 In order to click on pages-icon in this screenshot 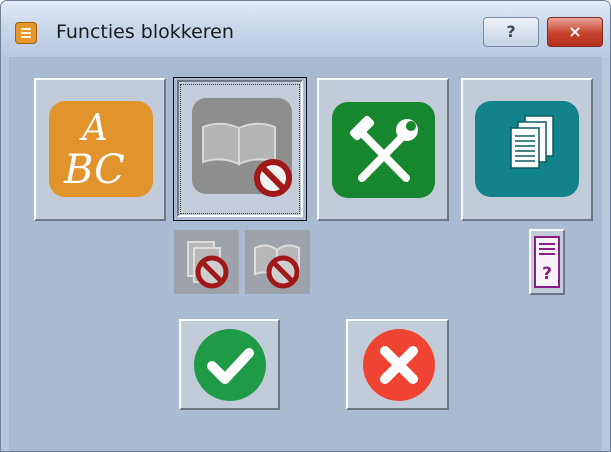, I will do `click(527, 149)`.